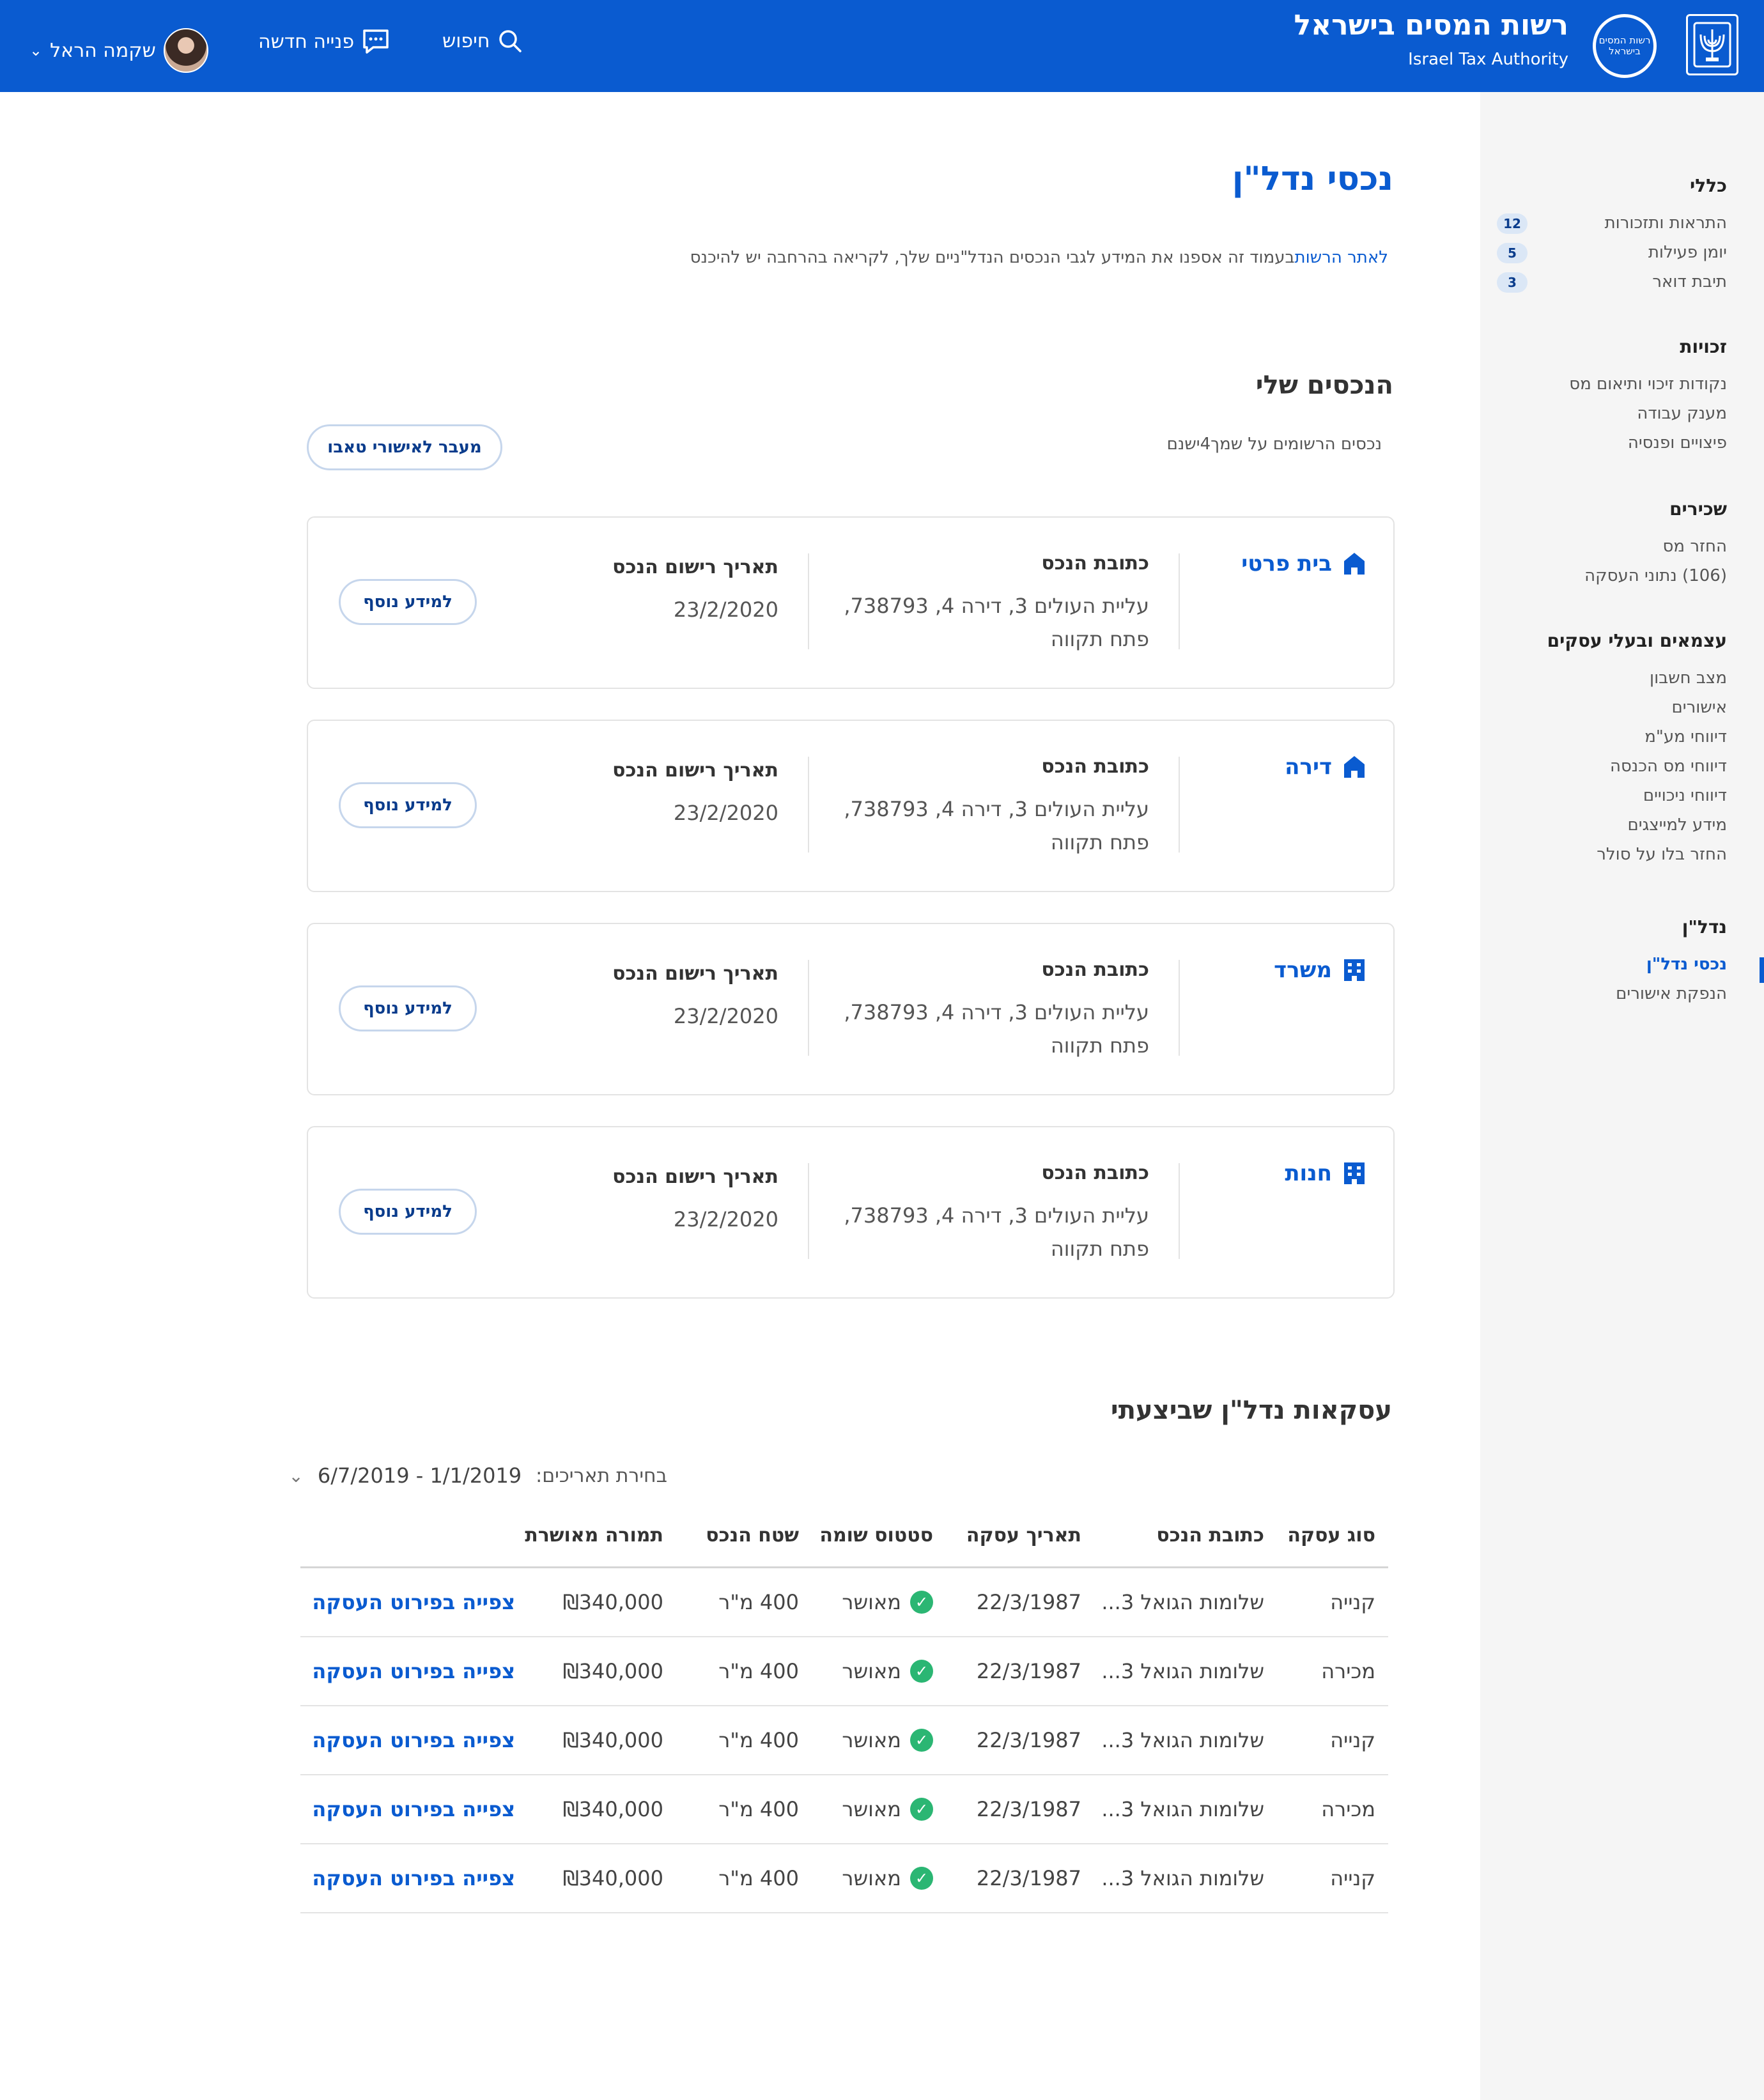 Image resolution: width=1764 pixels, height=2100 pixels. I want to click on sidebar-item-account-status: מצב חשבון, so click(1612, 678).